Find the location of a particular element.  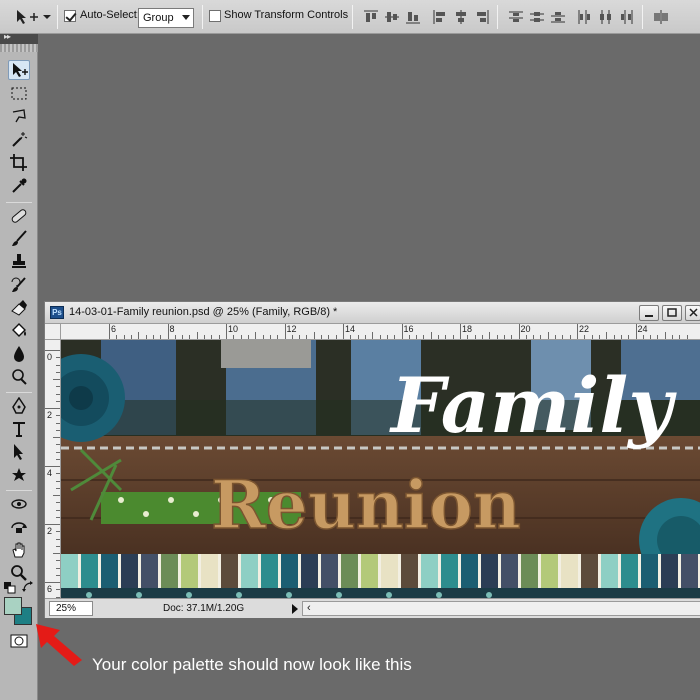

custom-shape-tool is located at coordinates (19, 475).